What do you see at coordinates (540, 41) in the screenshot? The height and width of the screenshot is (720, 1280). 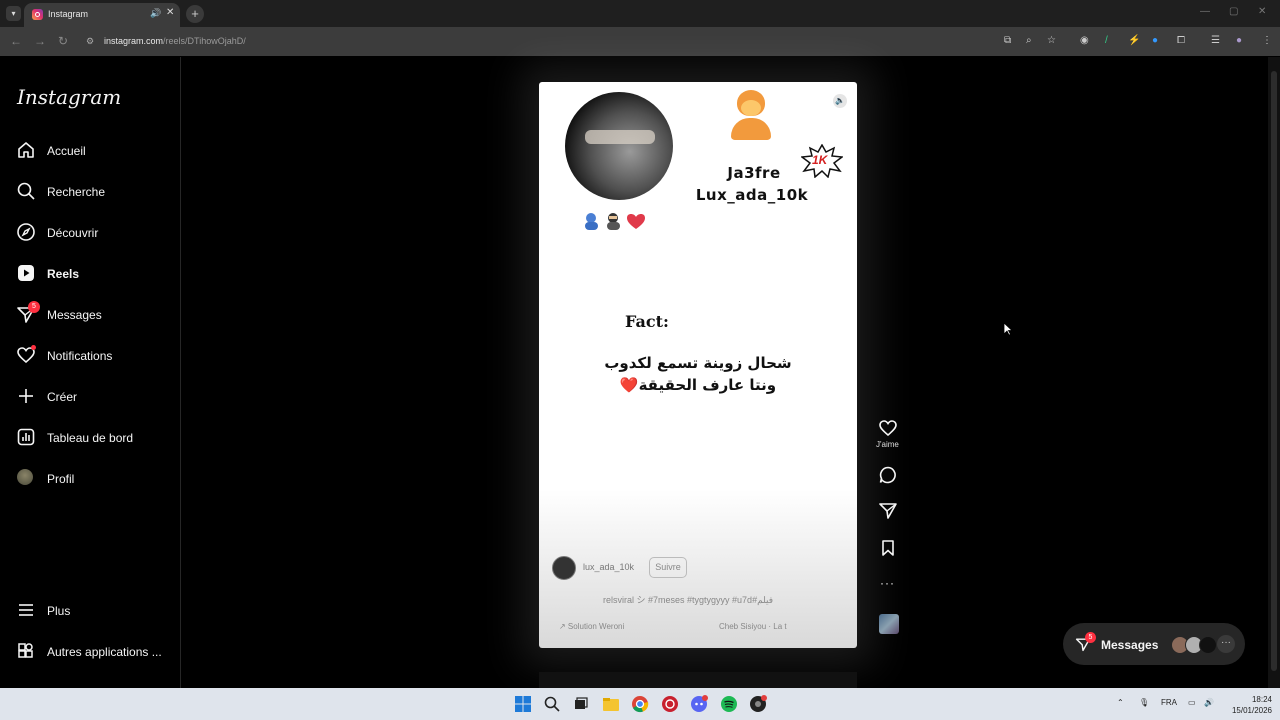 I see `omnibox: ⚙ instagram.com/reels/DTihowOjahD/` at bounding box center [540, 41].